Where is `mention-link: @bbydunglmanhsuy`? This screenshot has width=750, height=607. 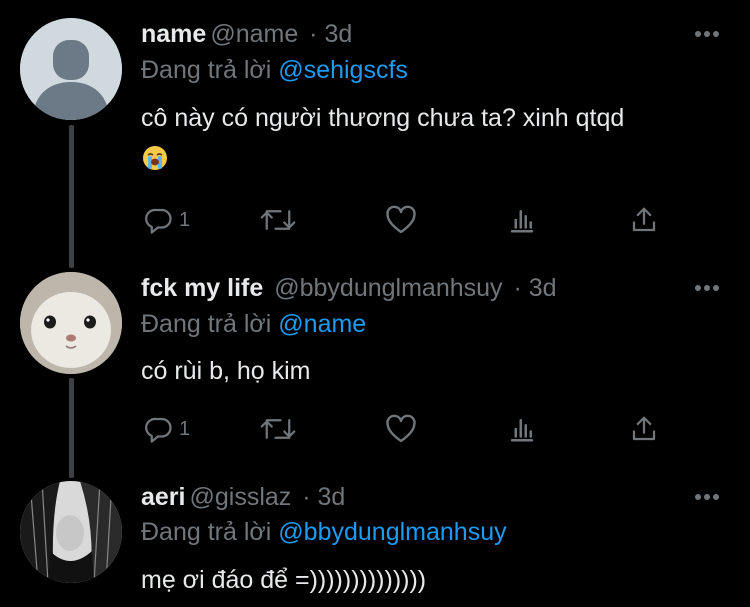
mention-link: @bbydunglmanhsuy is located at coordinates (392, 532).